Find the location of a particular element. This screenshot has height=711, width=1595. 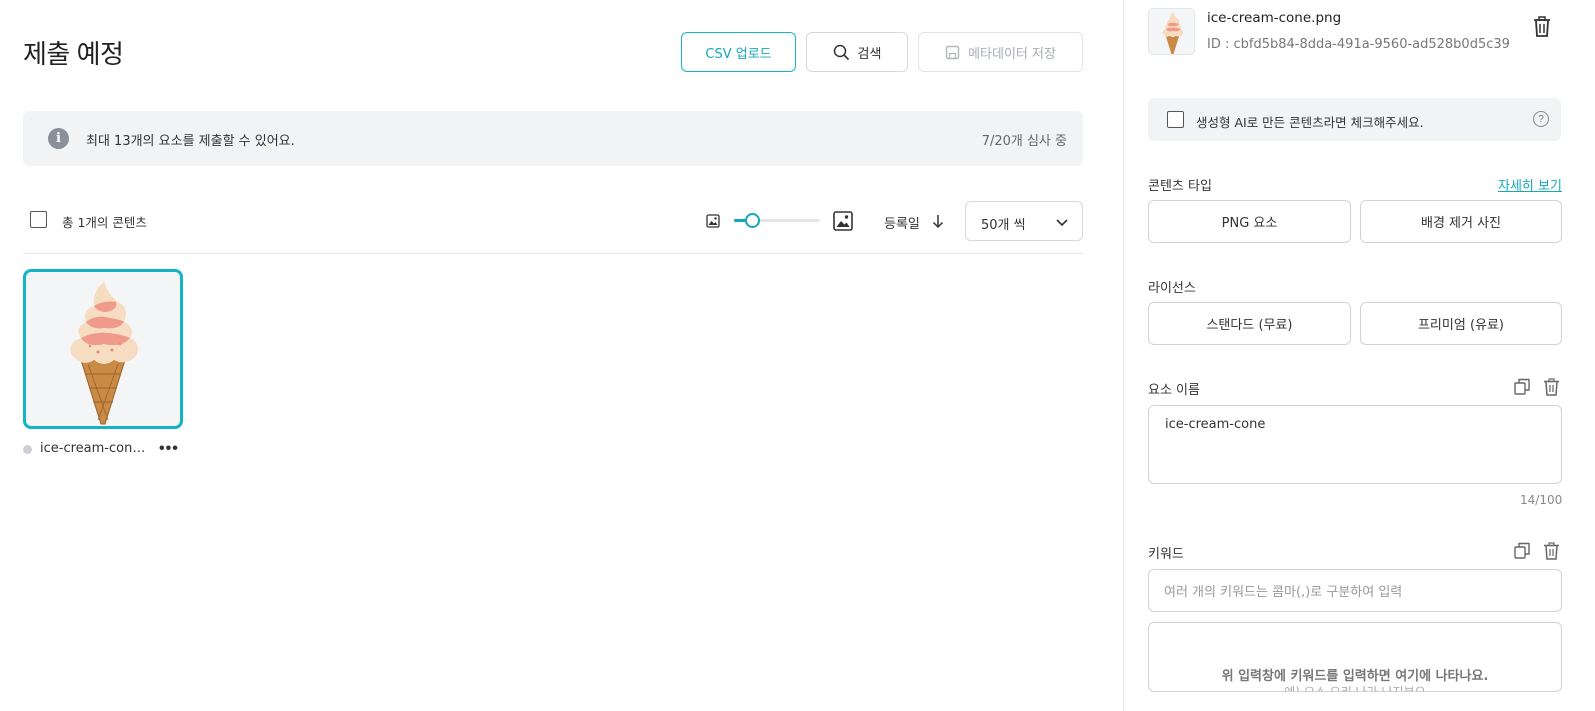

content-type-label: 콘텐츠 타입 is located at coordinates (1180, 186).